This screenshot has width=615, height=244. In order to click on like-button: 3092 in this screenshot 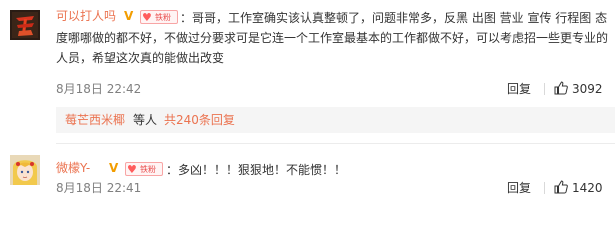, I will do `click(578, 89)`.